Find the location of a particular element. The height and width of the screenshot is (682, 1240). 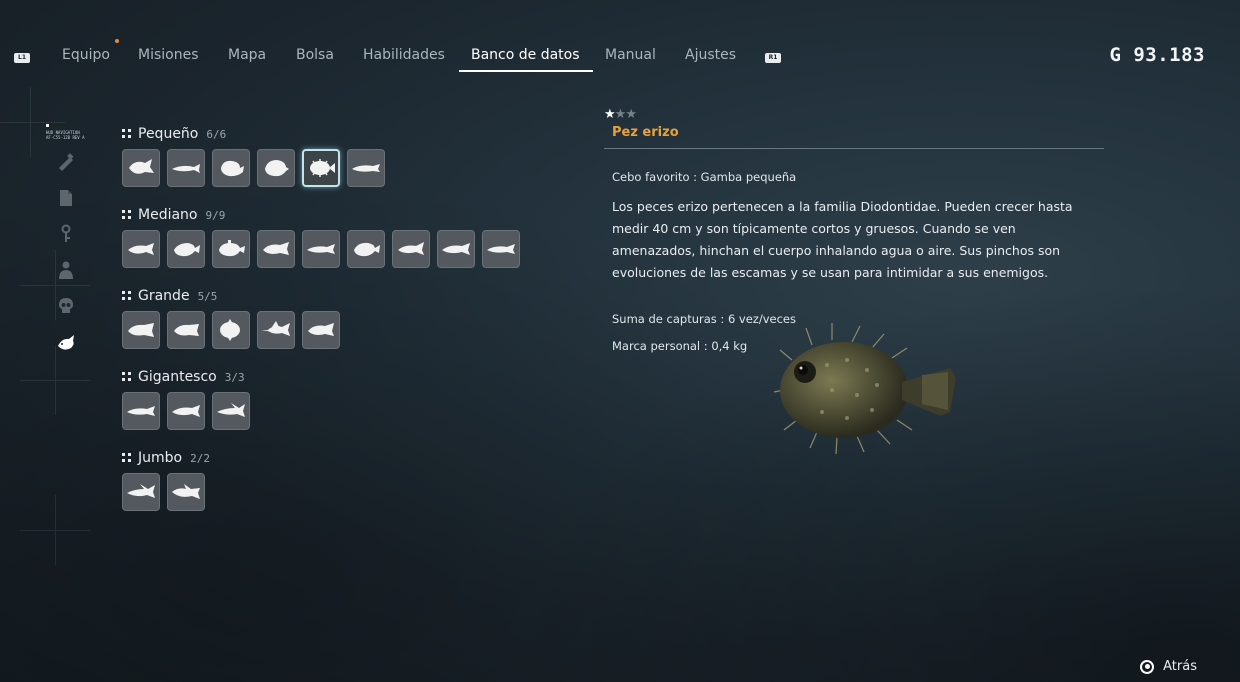

fish-slot-selected is located at coordinates (321, 168).